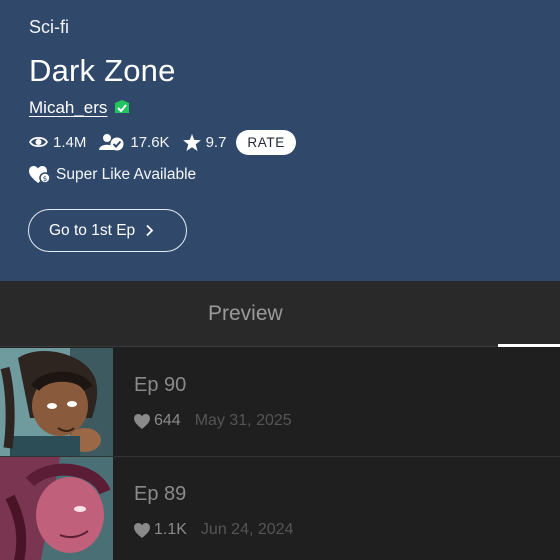  I want to click on verified-icon, so click(122, 106).